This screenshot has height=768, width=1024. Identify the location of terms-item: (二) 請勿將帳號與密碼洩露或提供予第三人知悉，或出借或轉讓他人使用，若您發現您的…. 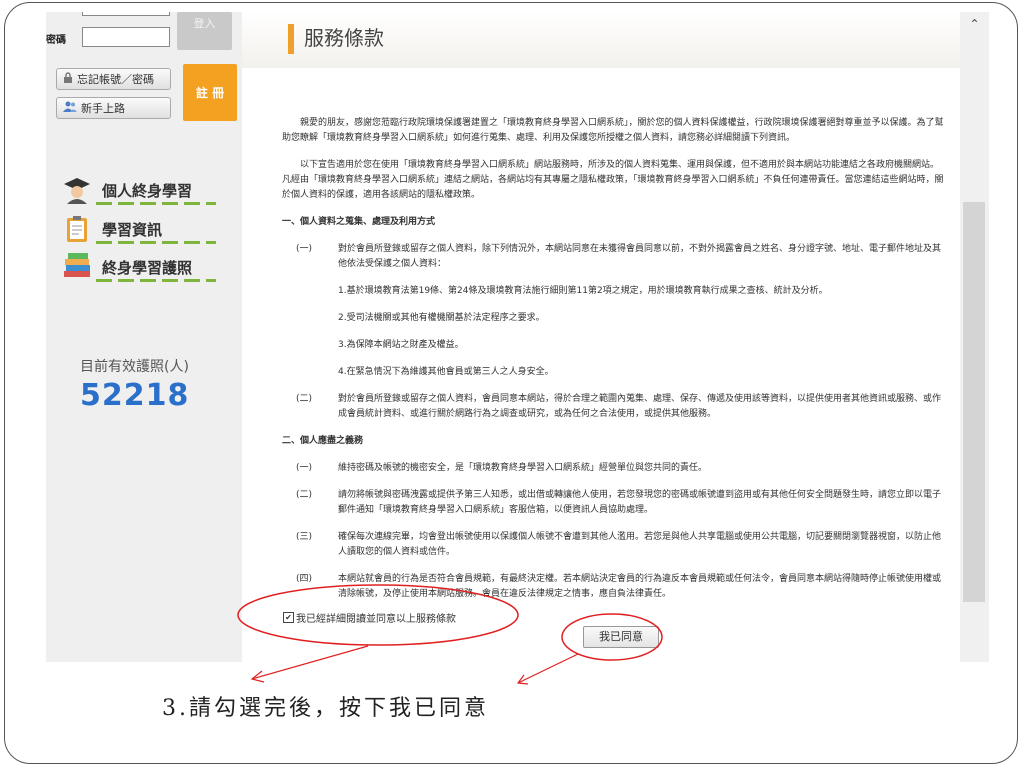
(619, 502).